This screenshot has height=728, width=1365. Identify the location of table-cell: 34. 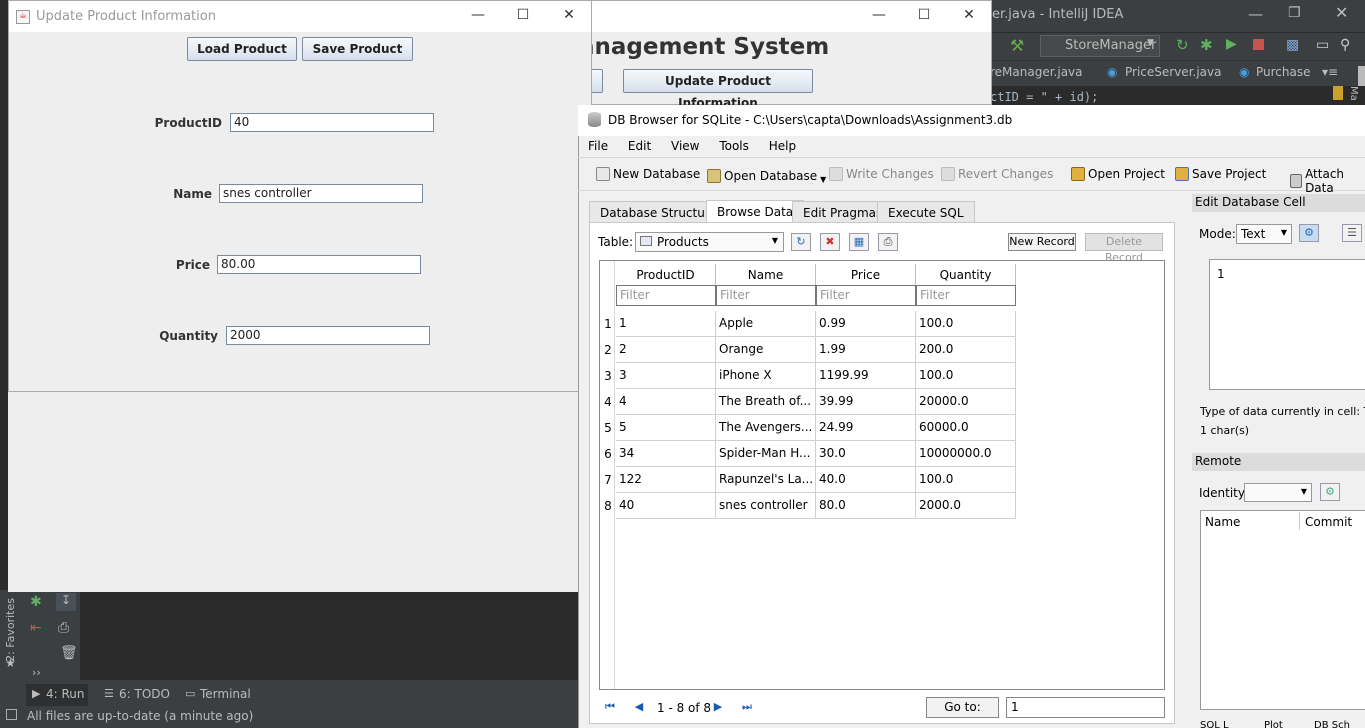
(666, 454).